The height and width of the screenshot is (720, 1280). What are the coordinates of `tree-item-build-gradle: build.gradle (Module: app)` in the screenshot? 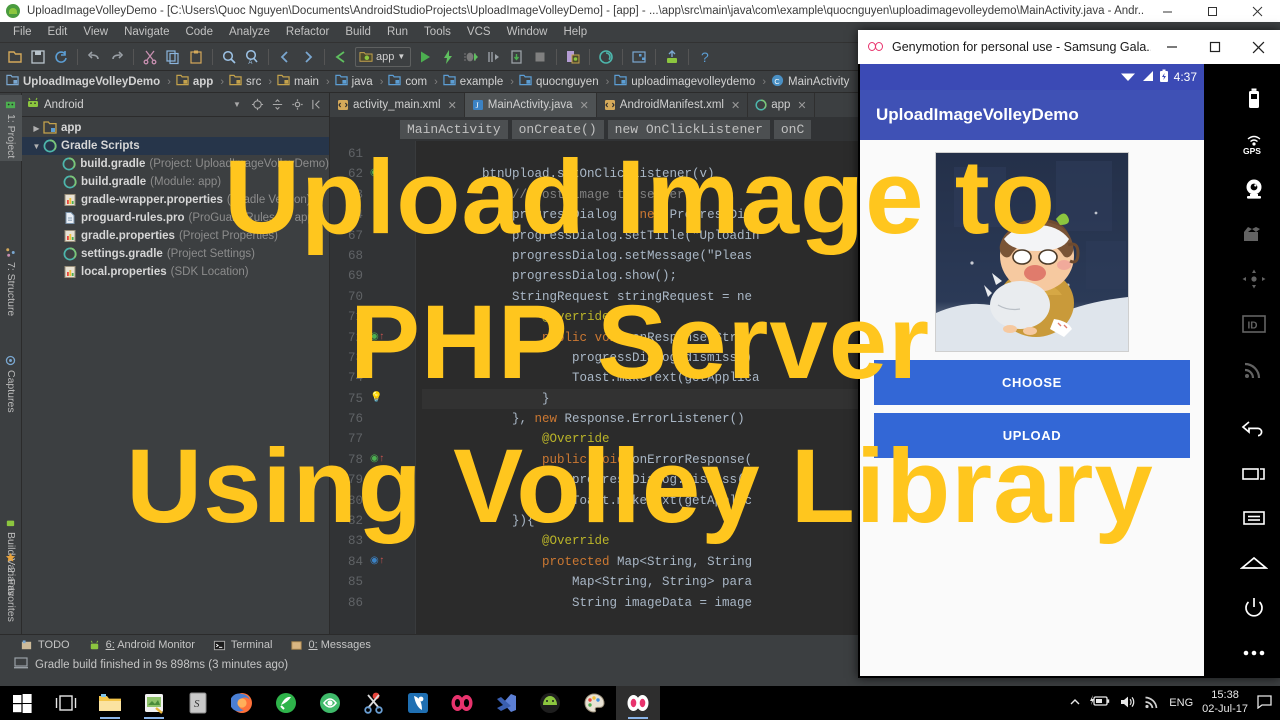 It's located at (175, 182).